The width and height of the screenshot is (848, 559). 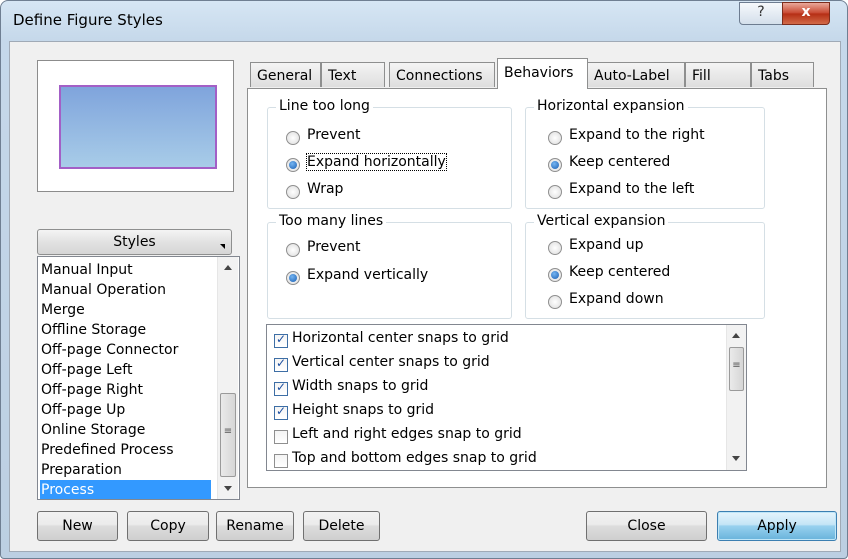 What do you see at coordinates (88, 20) in the screenshot?
I see `window-title: Define Figure Styles` at bounding box center [88, 20].